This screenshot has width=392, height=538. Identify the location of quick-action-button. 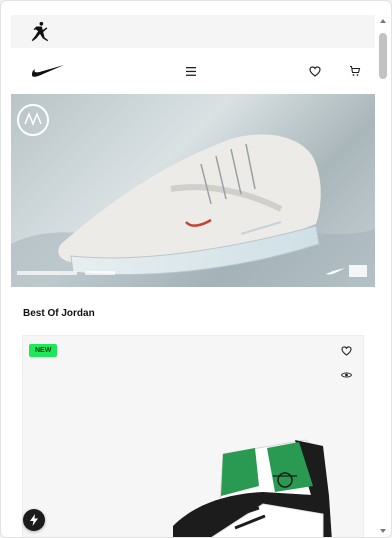
(34, 520).